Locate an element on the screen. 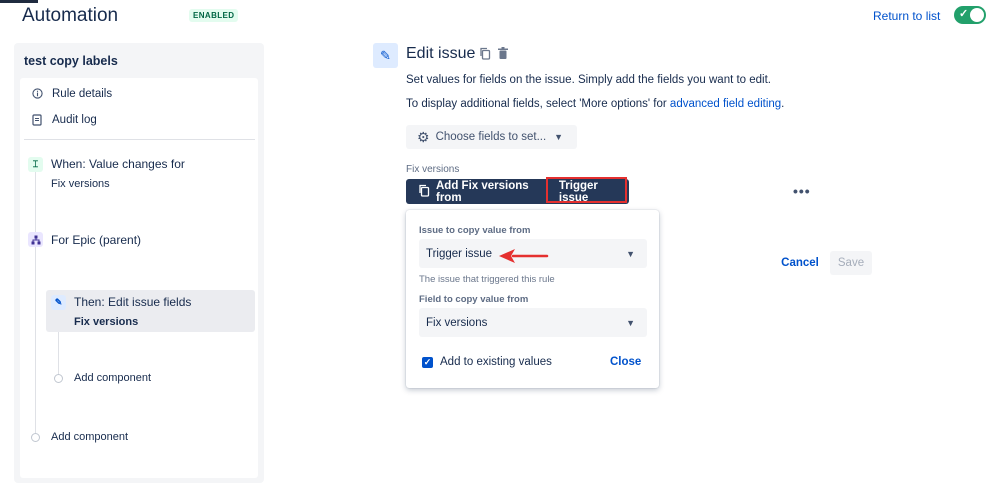 This screenshot has width=999, height=483. component-title: Edit issue is located at coordinates (441, 53).